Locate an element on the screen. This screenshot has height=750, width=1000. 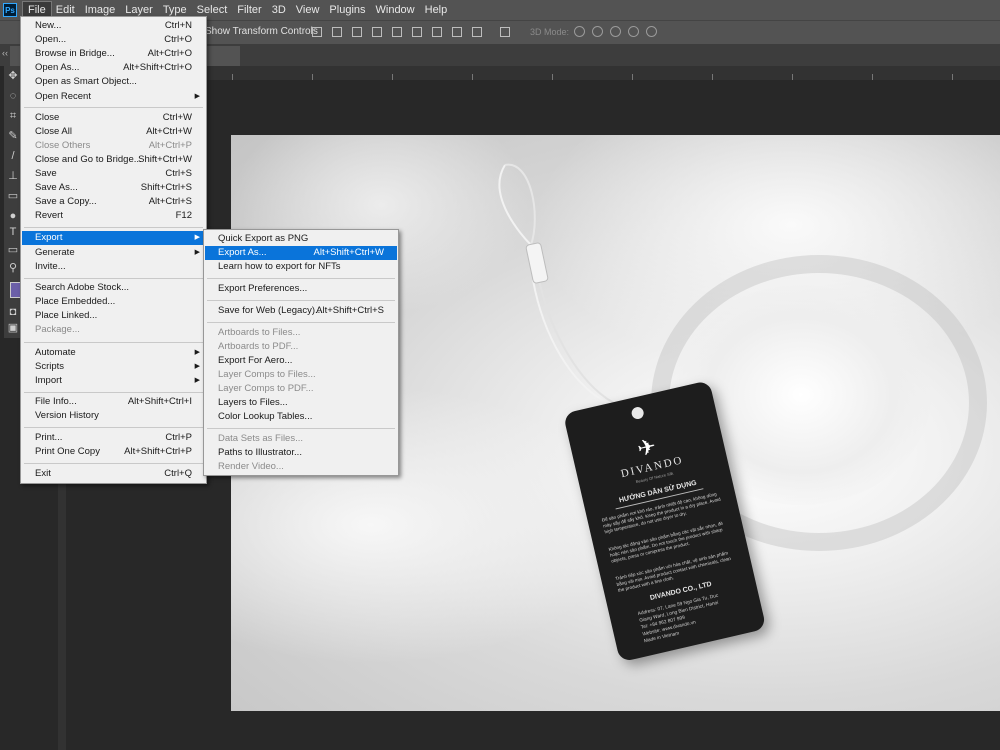
menu-item-export: Export ▶ is located at coordinates (113, 238).